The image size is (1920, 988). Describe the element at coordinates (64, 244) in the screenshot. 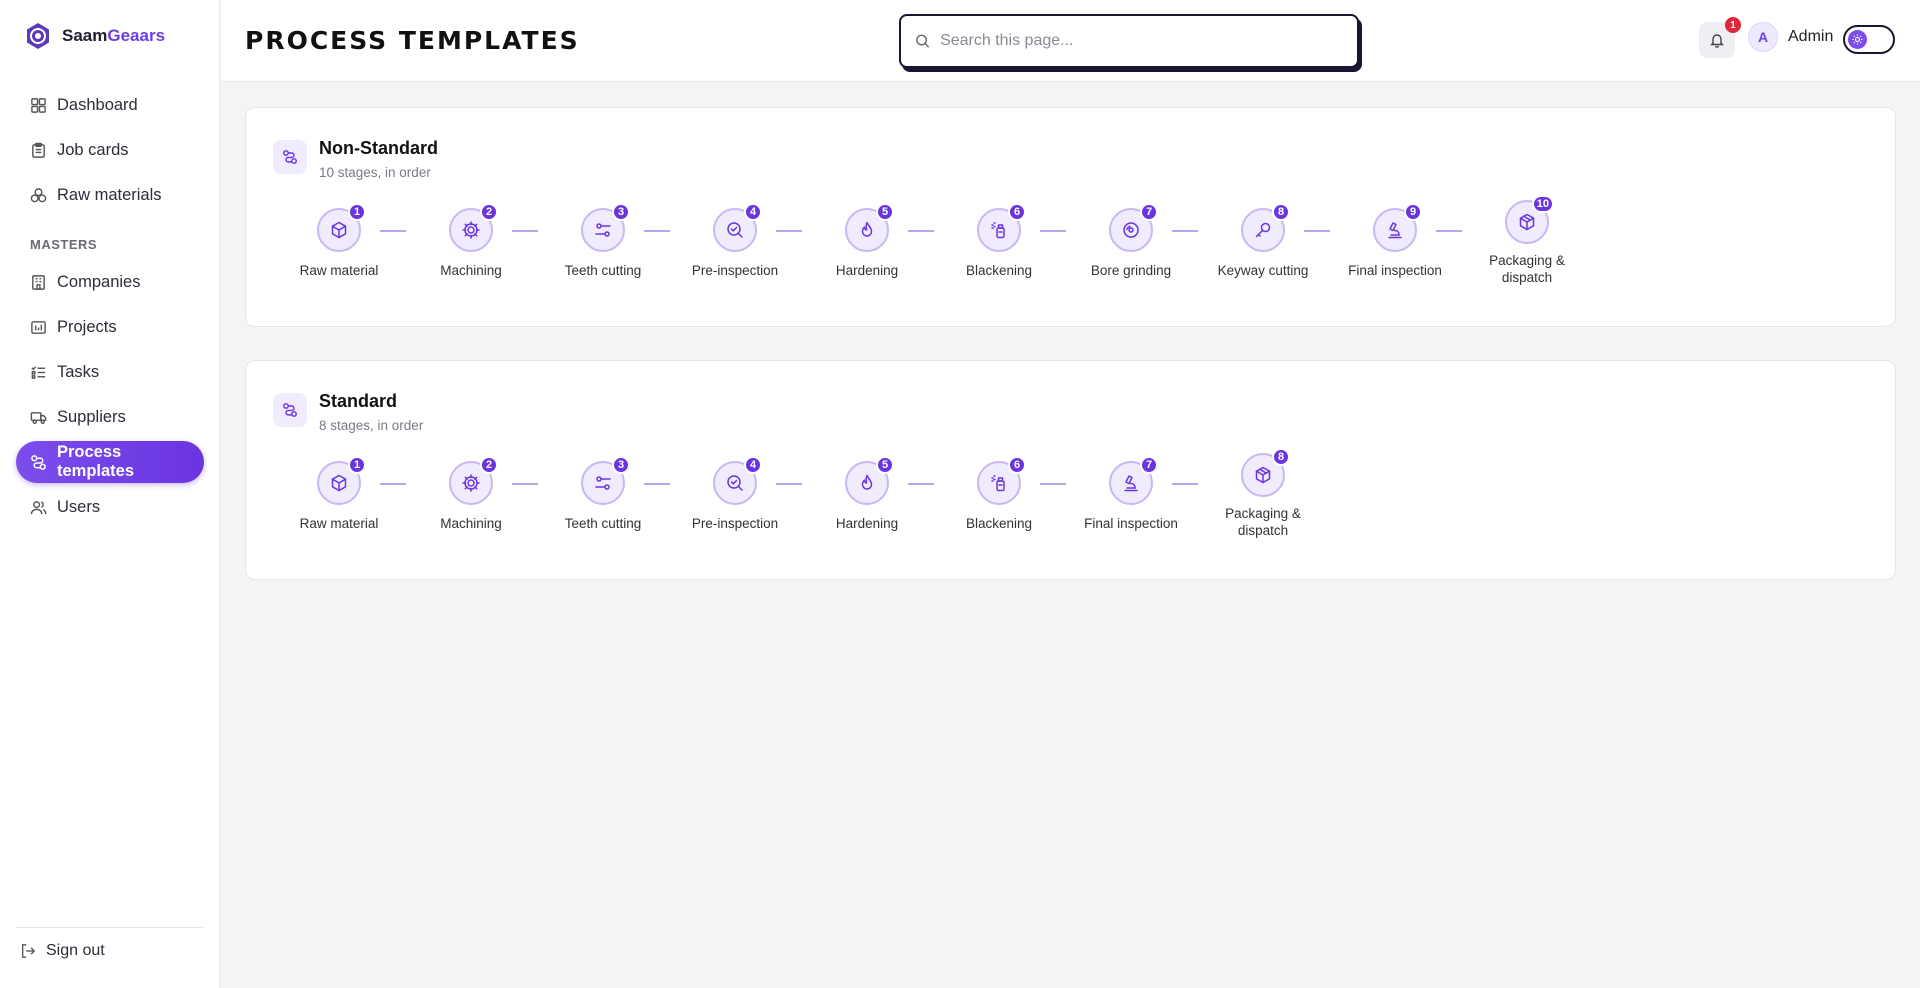

I see `masters-section-label: MASTERS` at that location.